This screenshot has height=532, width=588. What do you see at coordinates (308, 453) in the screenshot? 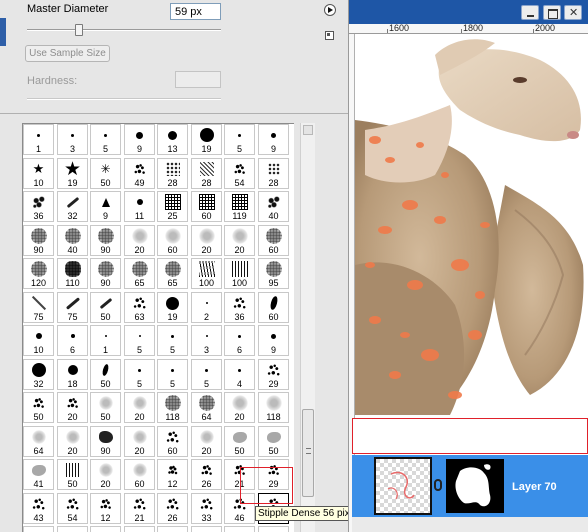
I see `scrollbar-thumb` at bounding box center [308, 453].